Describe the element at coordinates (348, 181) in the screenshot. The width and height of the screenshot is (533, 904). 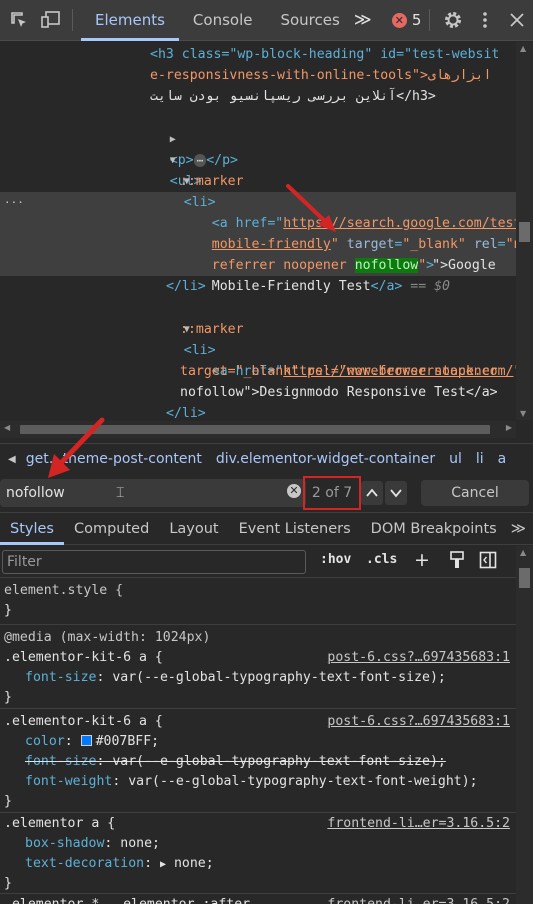
I see `tree-node-marker-1: ::marker` at that location.